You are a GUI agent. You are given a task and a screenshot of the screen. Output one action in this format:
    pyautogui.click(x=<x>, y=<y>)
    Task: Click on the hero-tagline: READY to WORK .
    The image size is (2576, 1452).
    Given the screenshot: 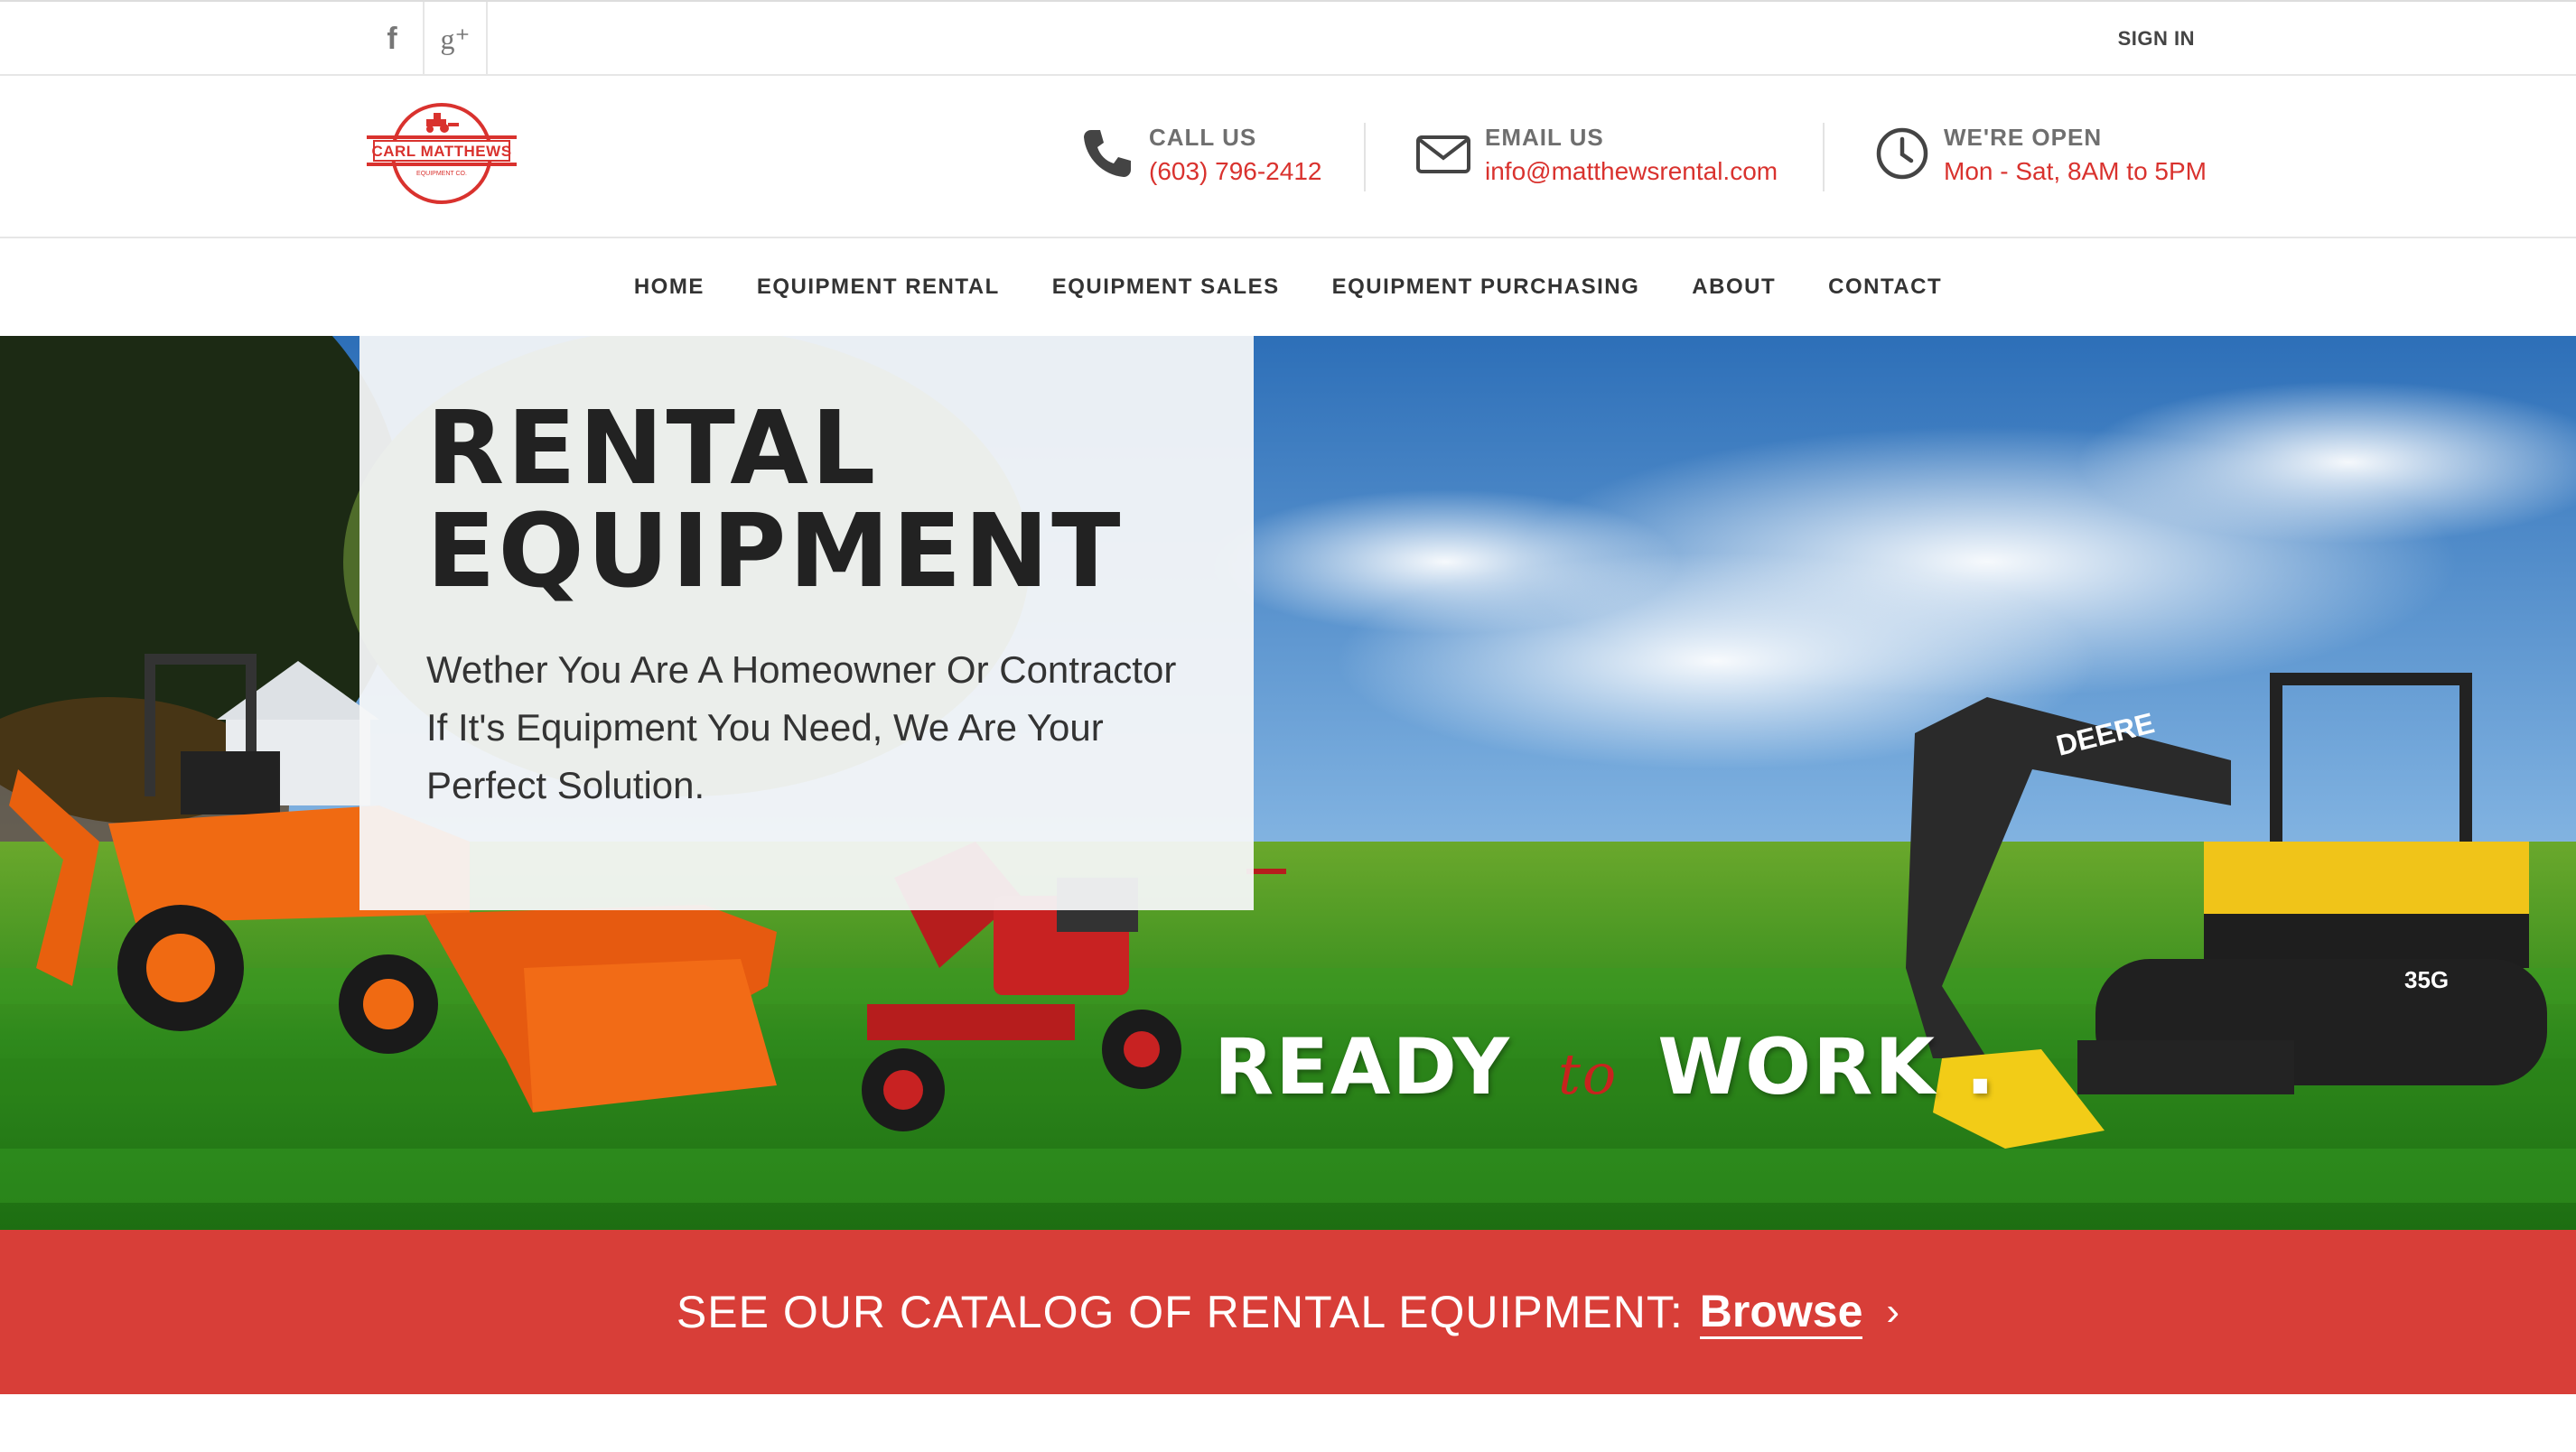 What is the action you would take?
    pyautogui.click(x=1606, y=1067)
    